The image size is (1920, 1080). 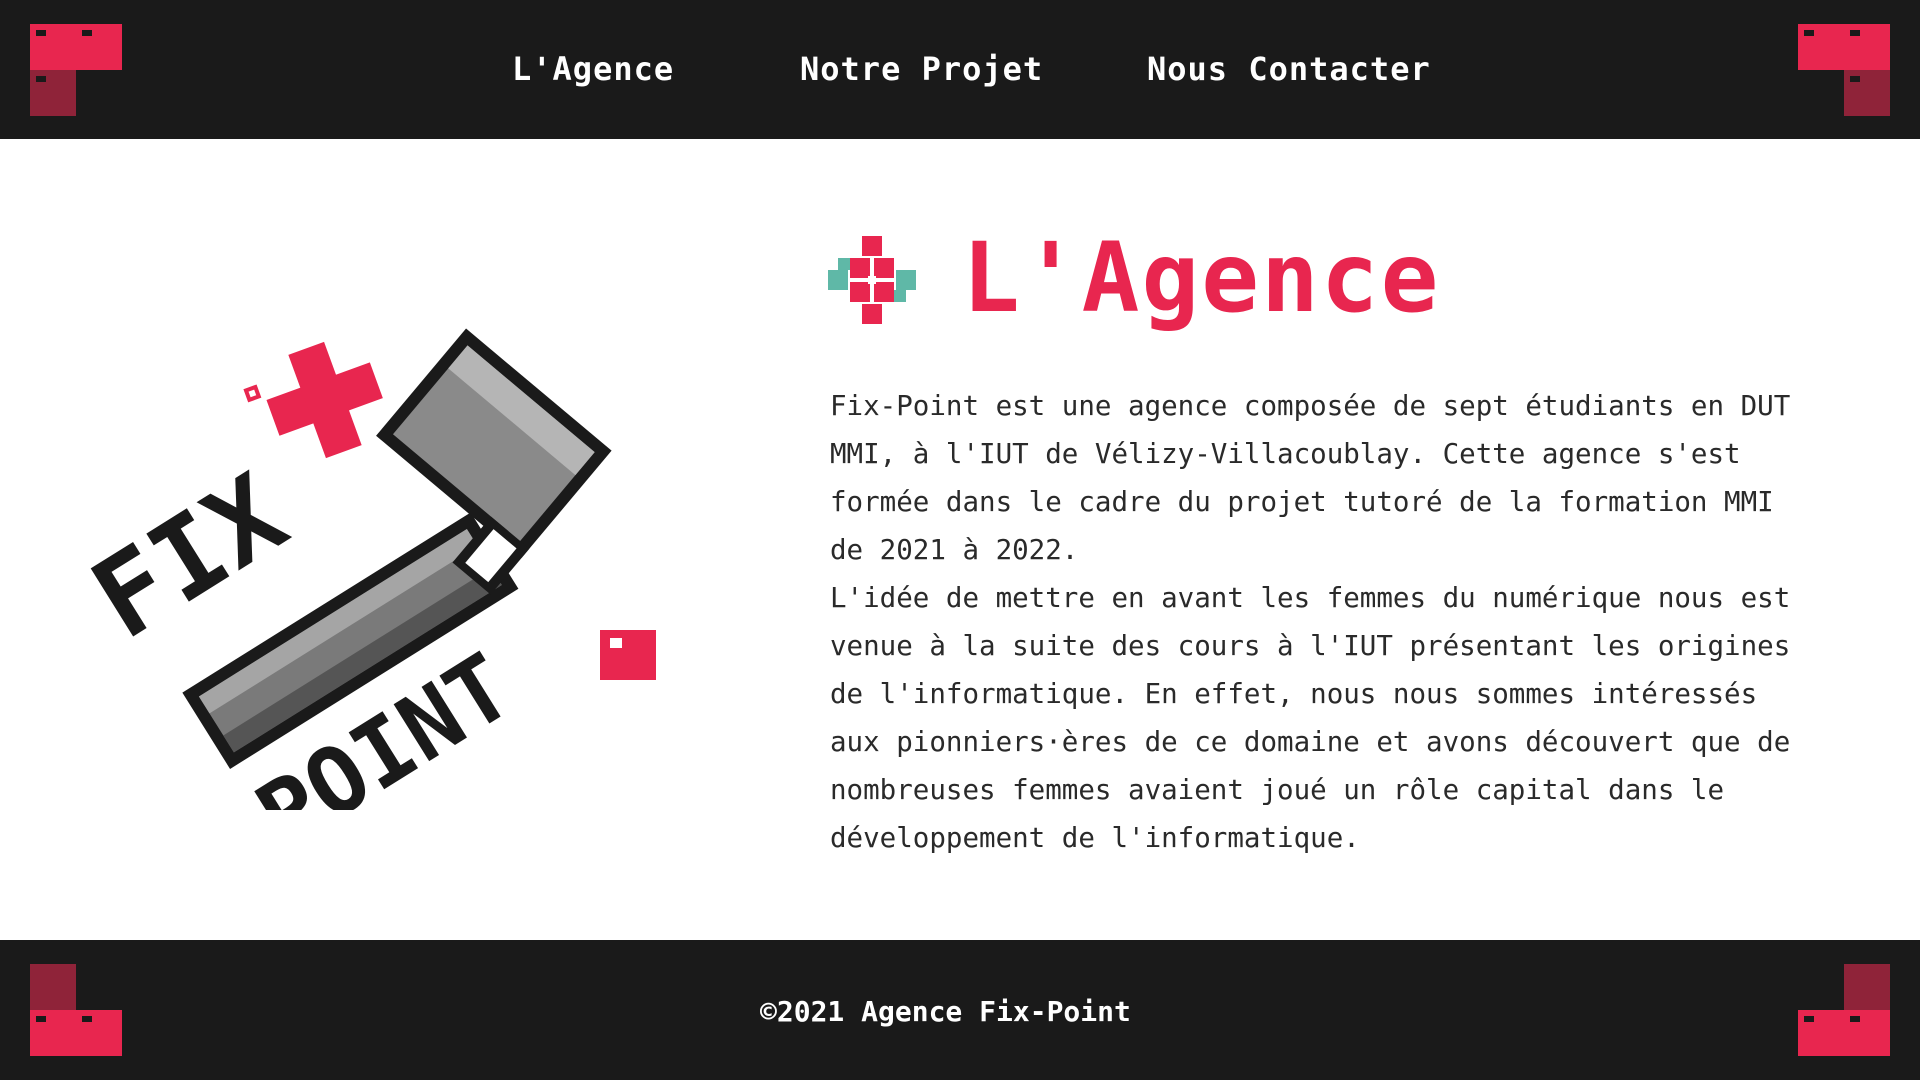 I want to click on pixel-flower-icon, so click(x=872, y=280).